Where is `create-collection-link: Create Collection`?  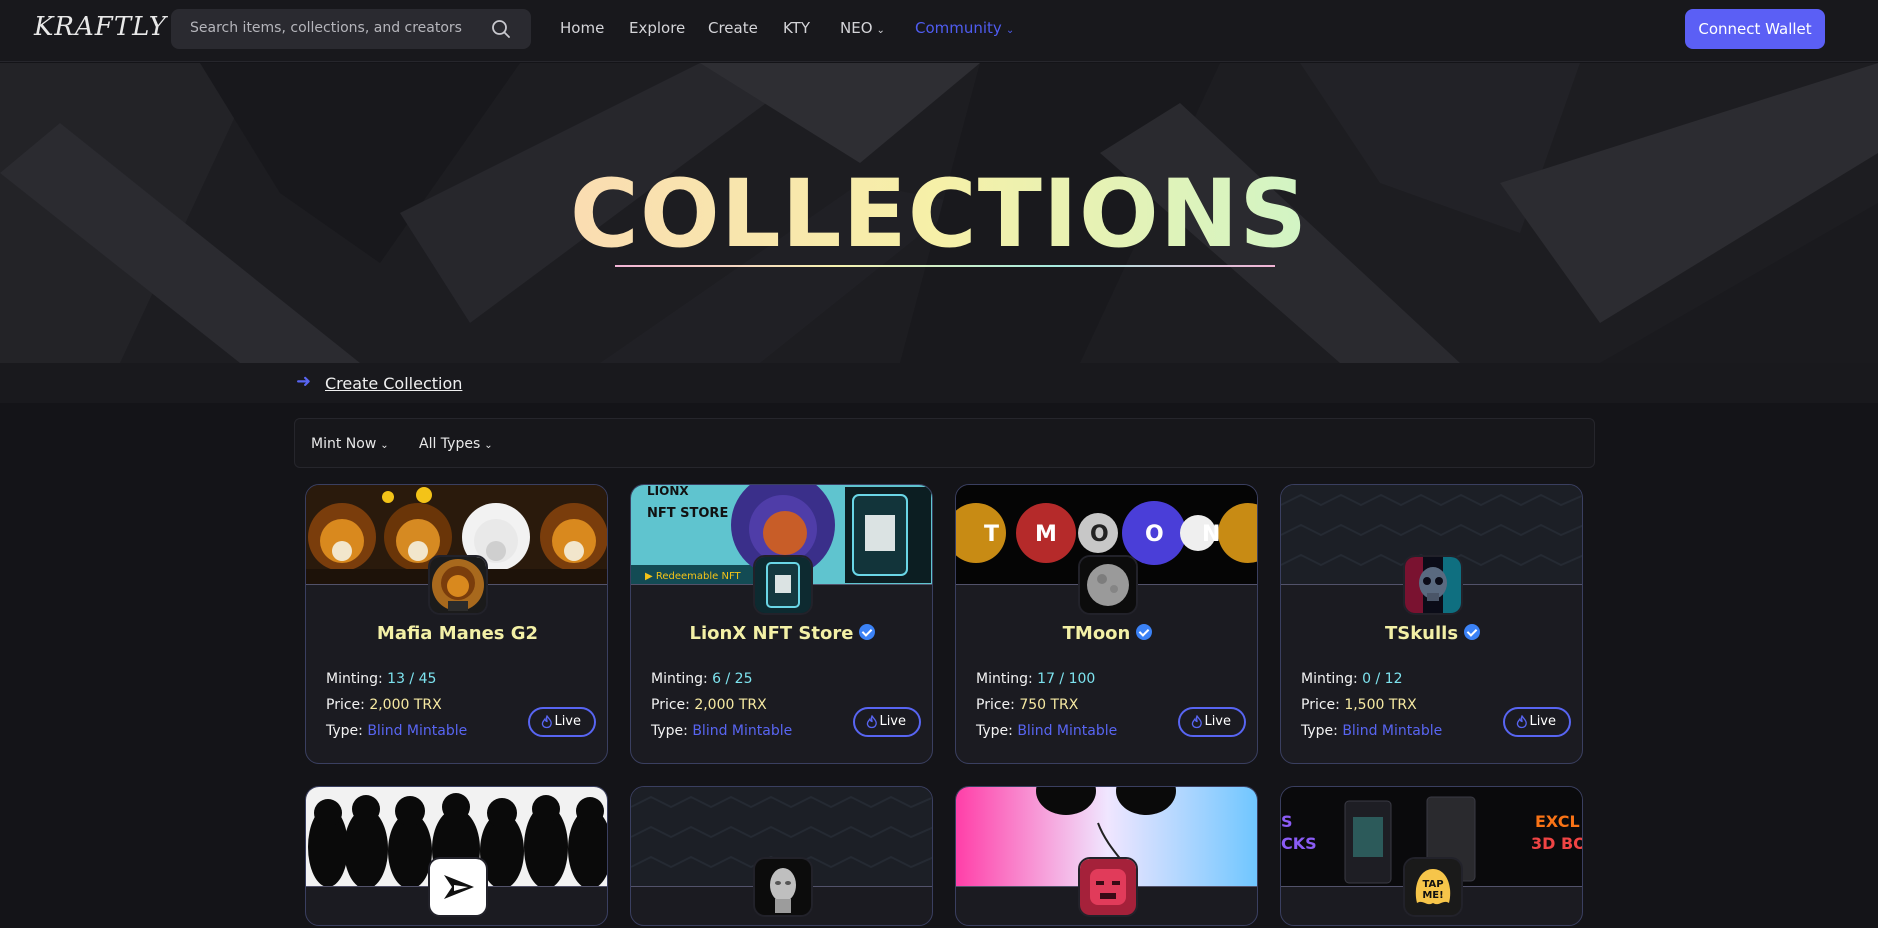
create-collection-link: Create Collection is located at coordinates (393, 383).